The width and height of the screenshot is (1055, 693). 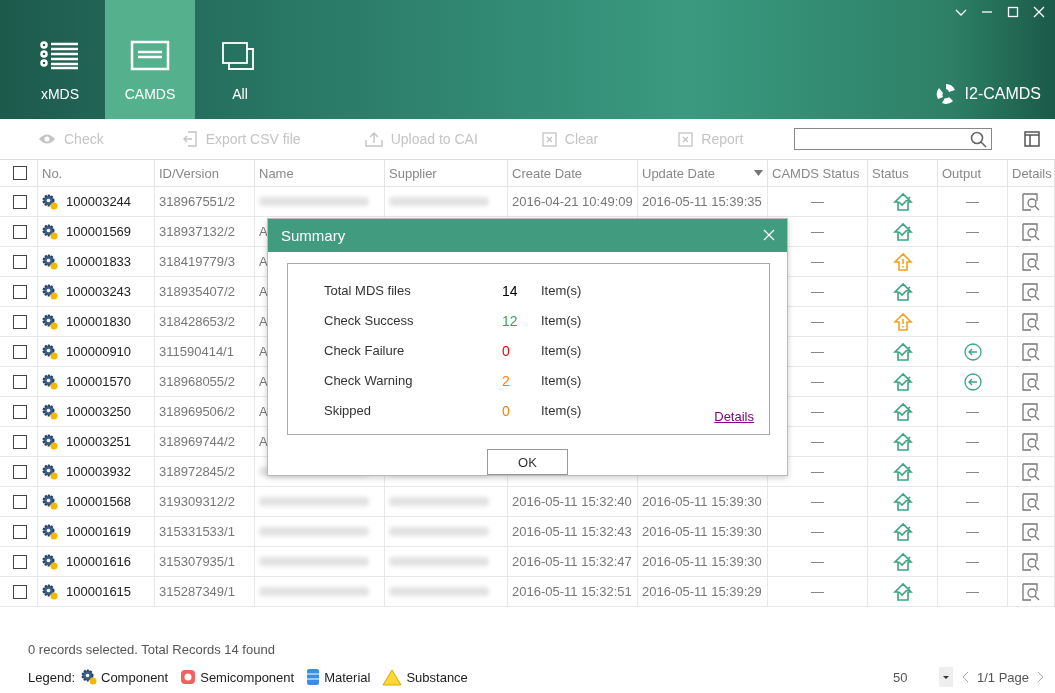 I want to click on list-icon, so click(x=60, y=56).